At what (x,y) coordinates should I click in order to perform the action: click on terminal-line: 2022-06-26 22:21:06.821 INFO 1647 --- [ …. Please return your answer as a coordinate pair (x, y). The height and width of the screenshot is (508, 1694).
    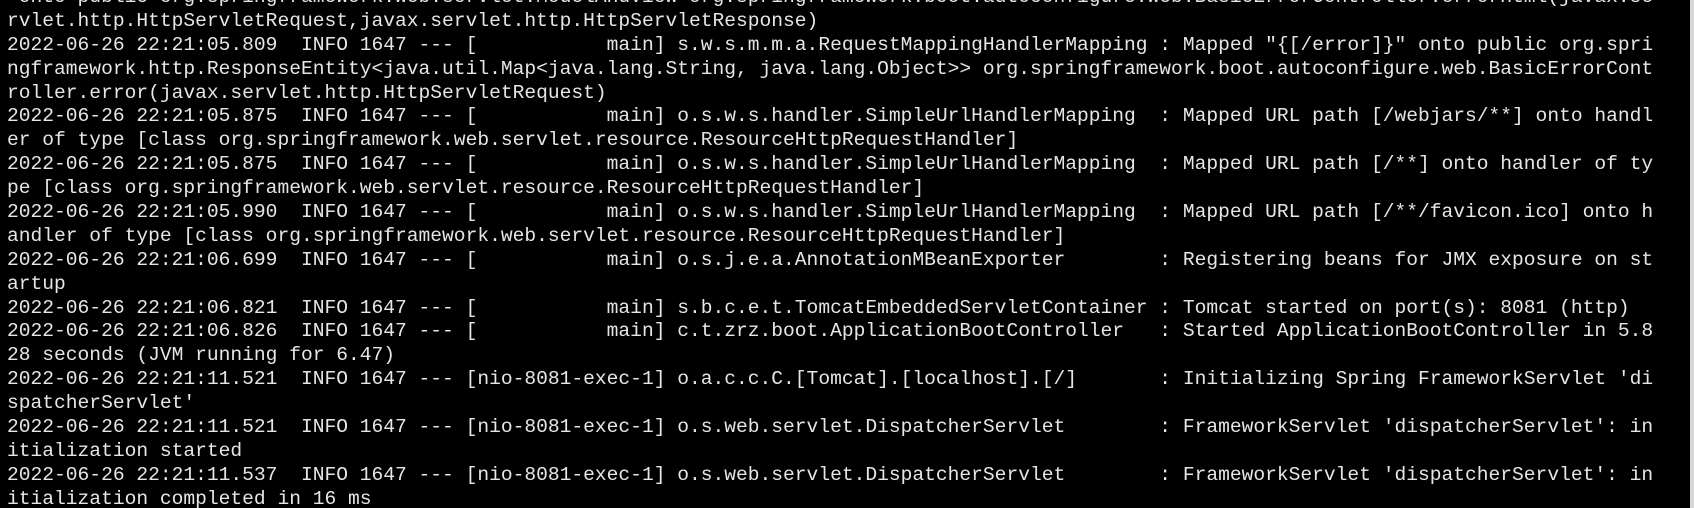
    Looking at the image, I should click on (818, 307).